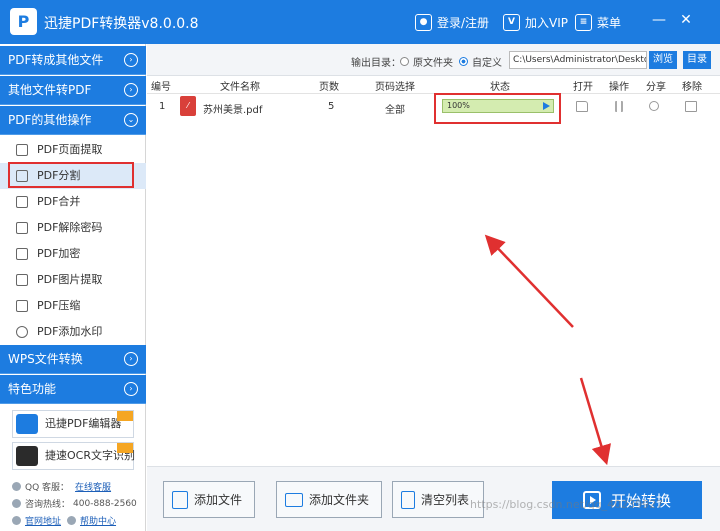 Image resolution: width=720 pixels, height=531 pixels. I want to click on radio-label: 原文件夹, so click(433, 63).